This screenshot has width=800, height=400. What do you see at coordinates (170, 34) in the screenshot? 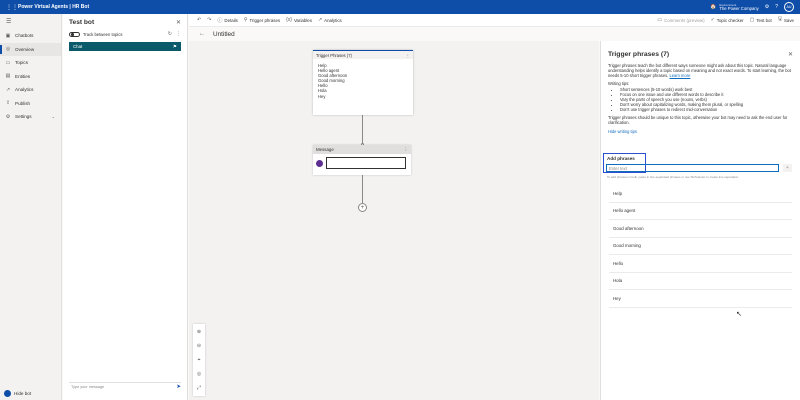
I see `restart-icon: ↻` at bounding box center [170, 34].